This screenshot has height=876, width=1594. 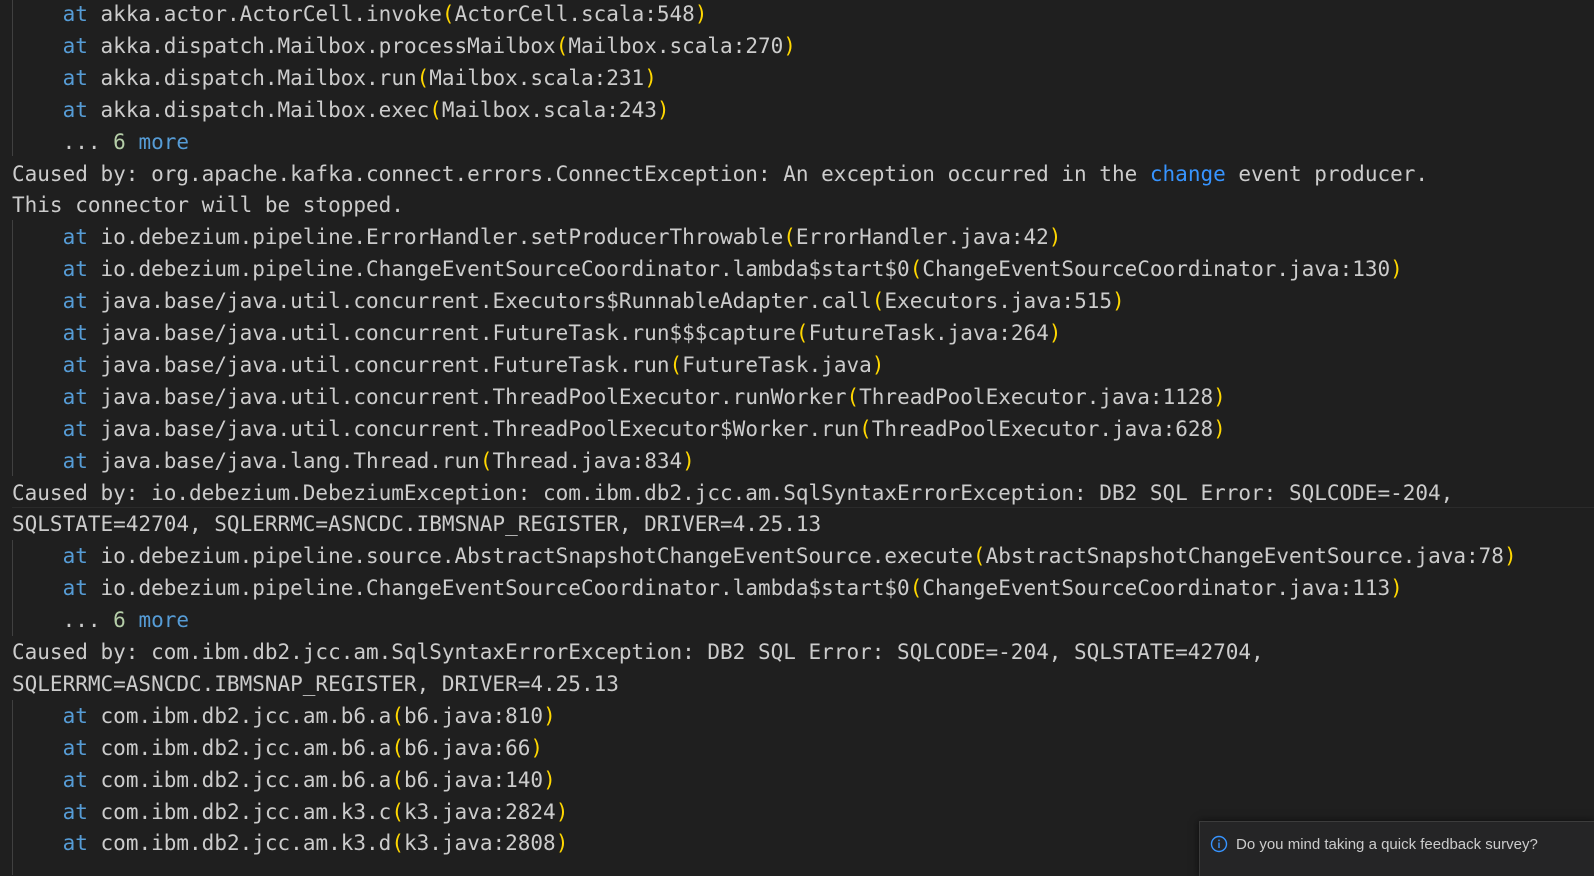 I want to click on log-line: at com.ibm.db2.jcc.am.b6.a(b6.java:140), so click(x=284, y=782).